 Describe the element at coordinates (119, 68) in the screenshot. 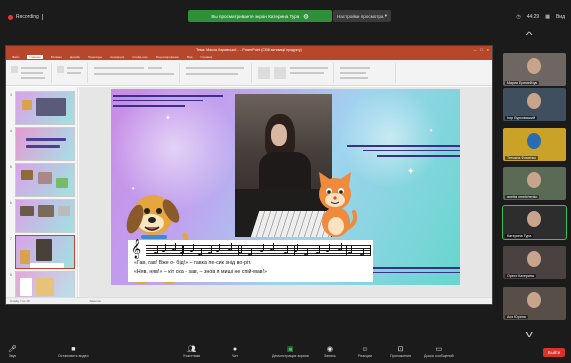

I see `font-name-field` at that location.